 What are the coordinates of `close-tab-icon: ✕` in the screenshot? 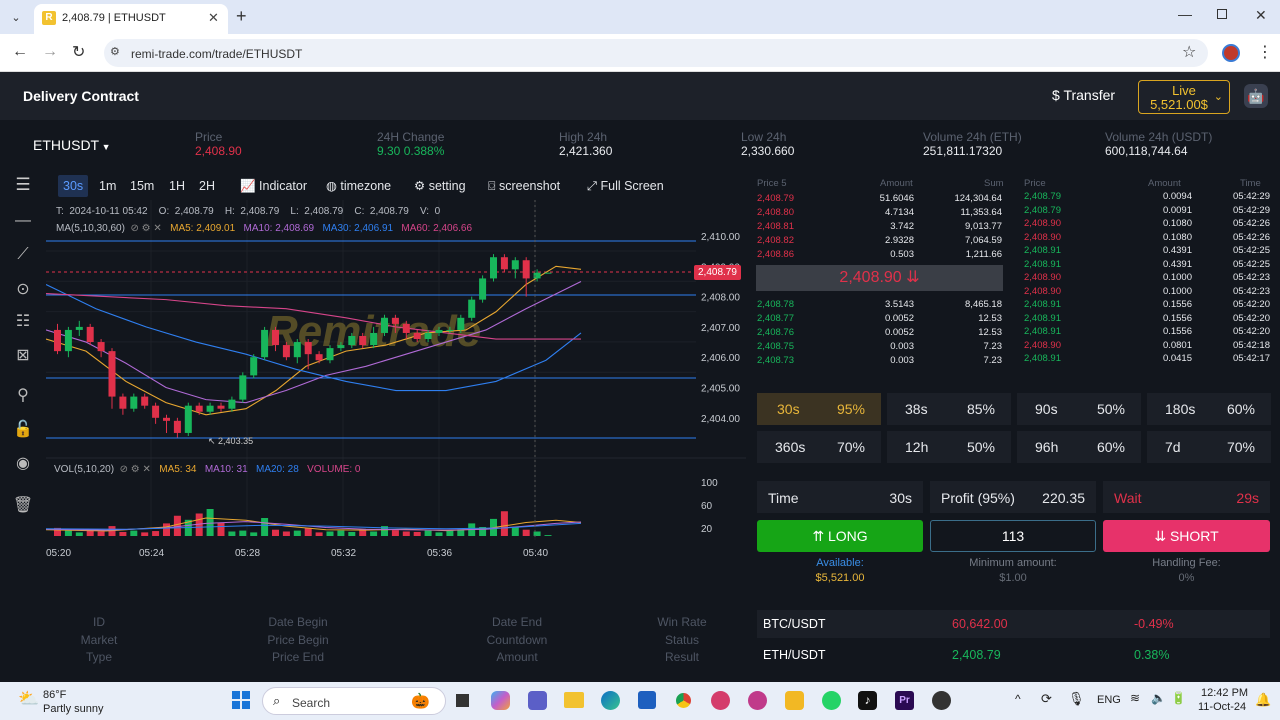 It's located at (213, 18).